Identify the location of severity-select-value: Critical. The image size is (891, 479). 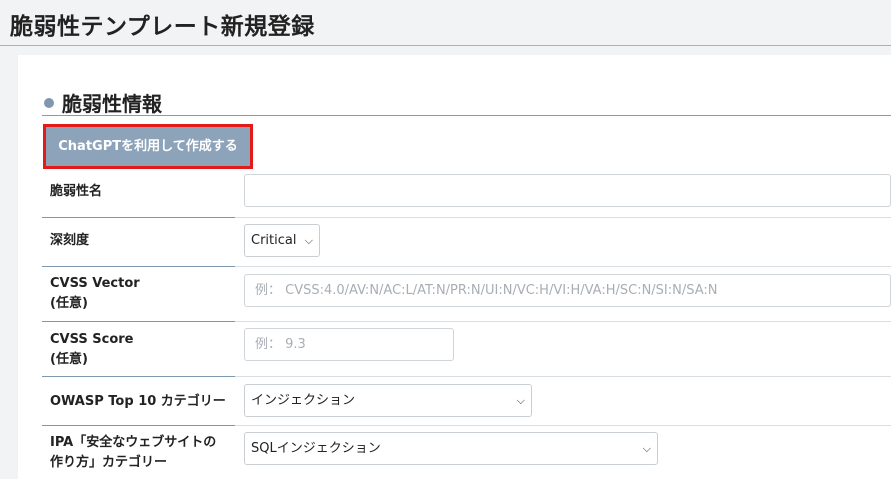
(274, 240).